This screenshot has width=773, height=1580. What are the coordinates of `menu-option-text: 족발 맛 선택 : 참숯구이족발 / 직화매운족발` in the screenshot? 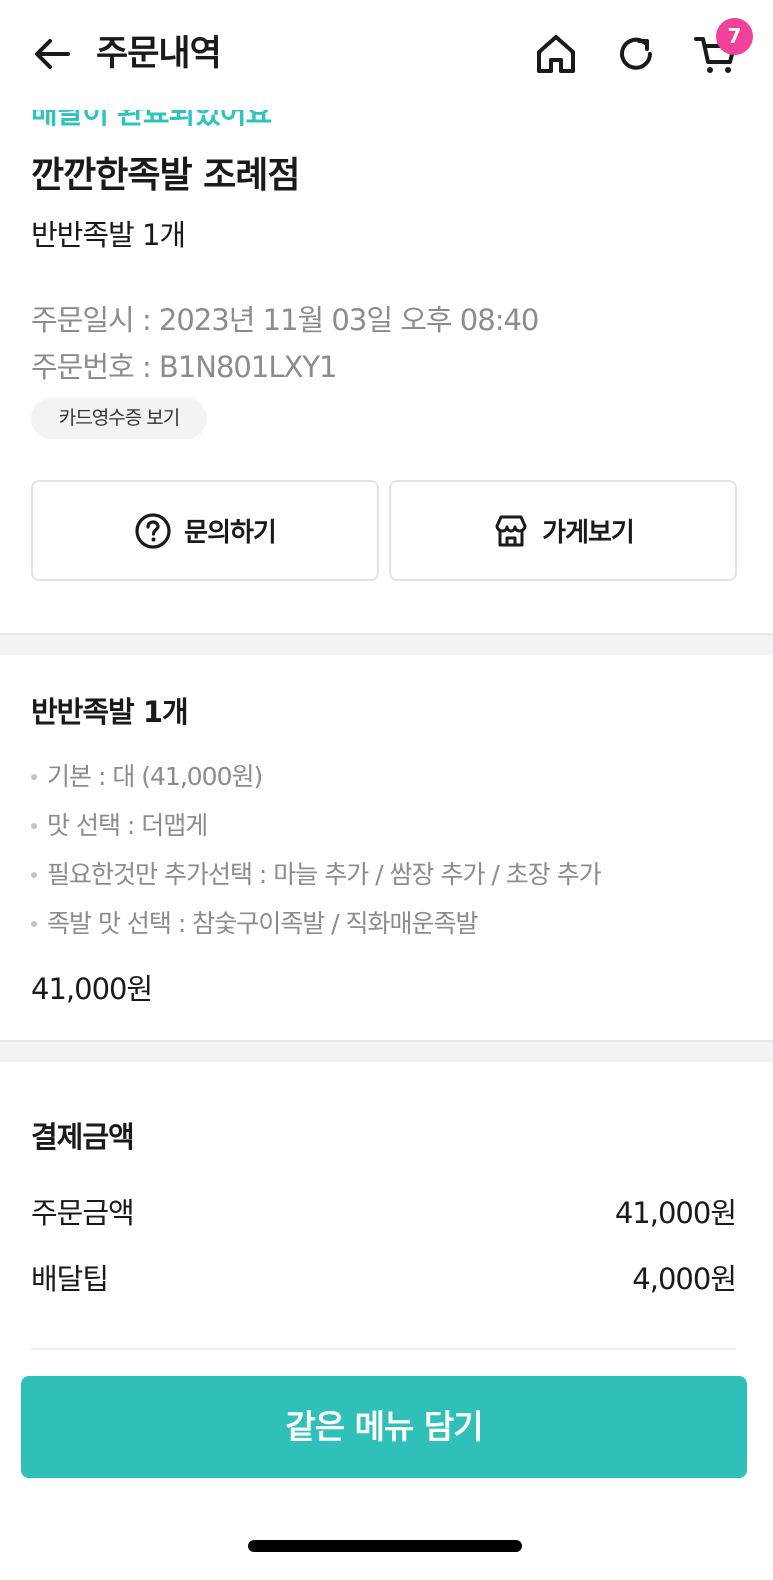 It's located at (263, 923).